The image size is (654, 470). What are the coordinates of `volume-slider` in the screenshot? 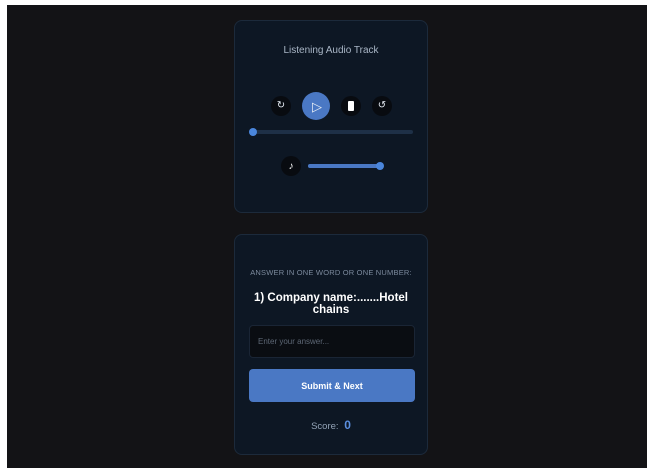 It's located at (346, 166).